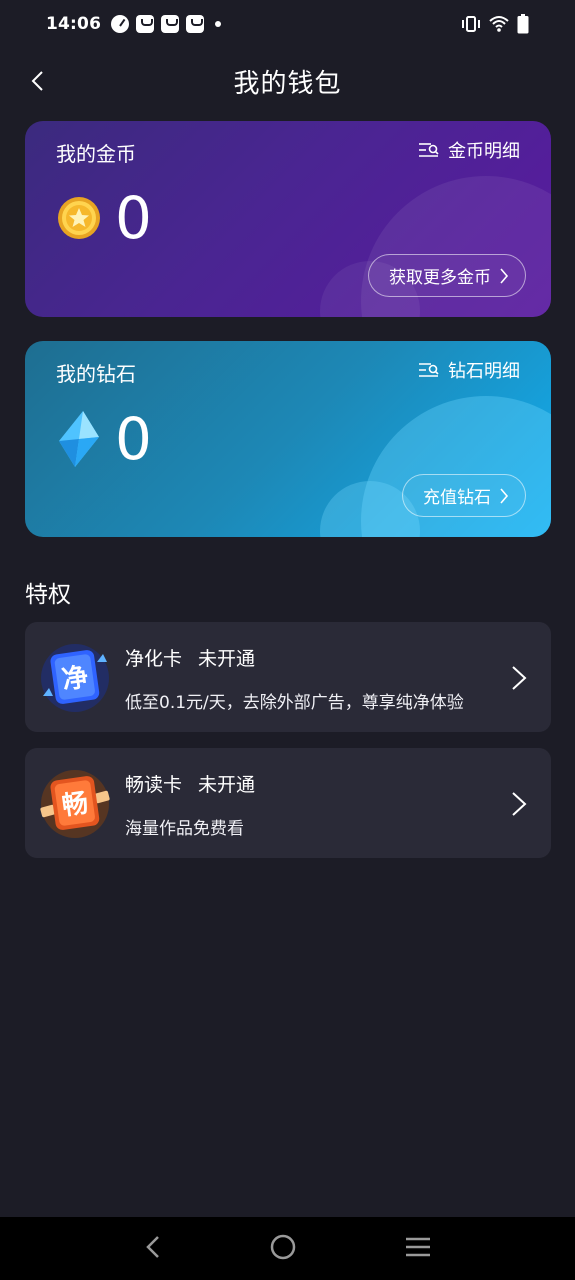 The width and height of the screenshot is (575, 1280). Describe the element at coordinates (96, 374) in the screenshot. I see `diamond-card-title: 我的钻石` at that location.